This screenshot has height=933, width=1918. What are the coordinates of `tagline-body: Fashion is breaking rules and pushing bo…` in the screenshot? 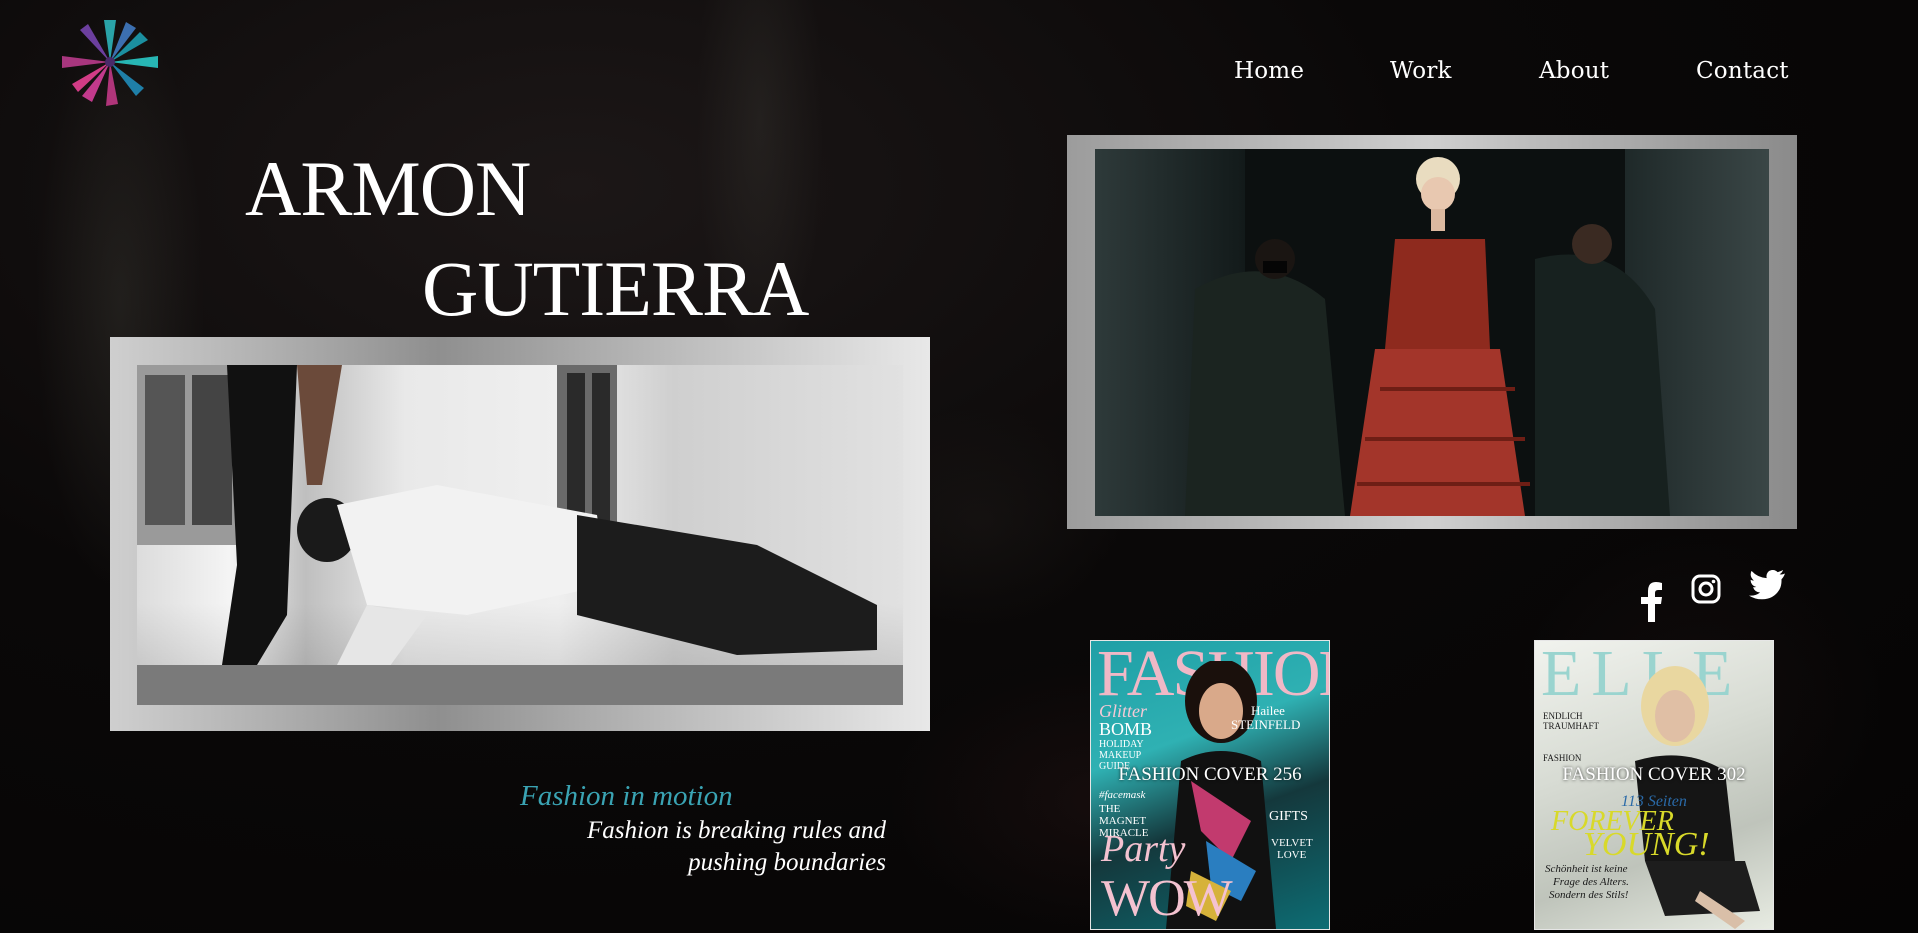 It's located at (676, 847).